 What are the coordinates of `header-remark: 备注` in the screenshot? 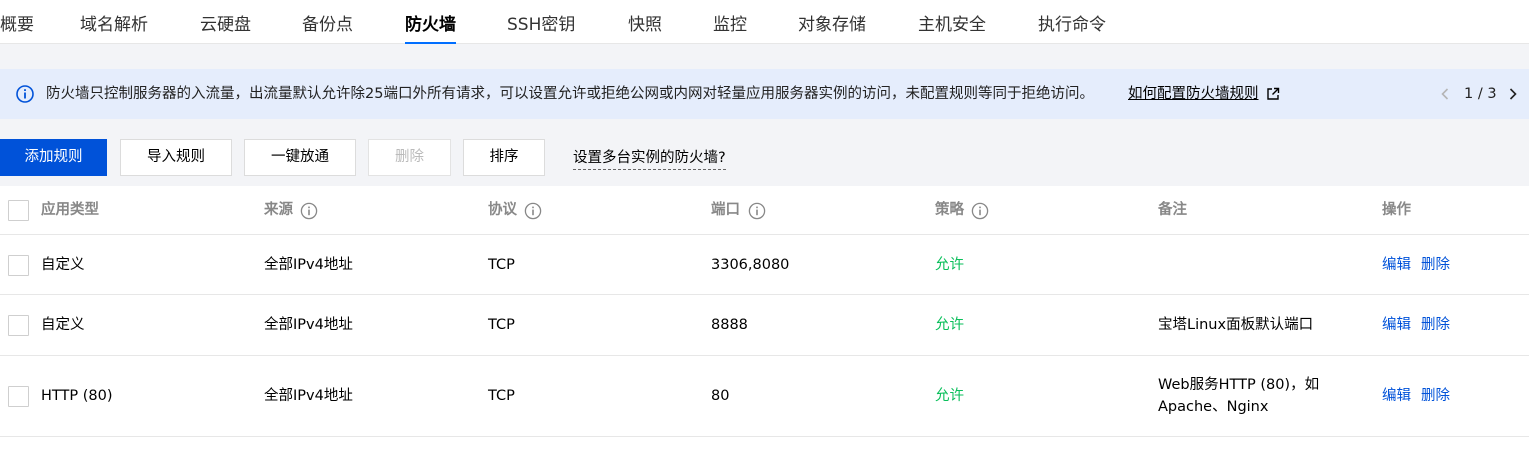 It's located at (1172, 210).